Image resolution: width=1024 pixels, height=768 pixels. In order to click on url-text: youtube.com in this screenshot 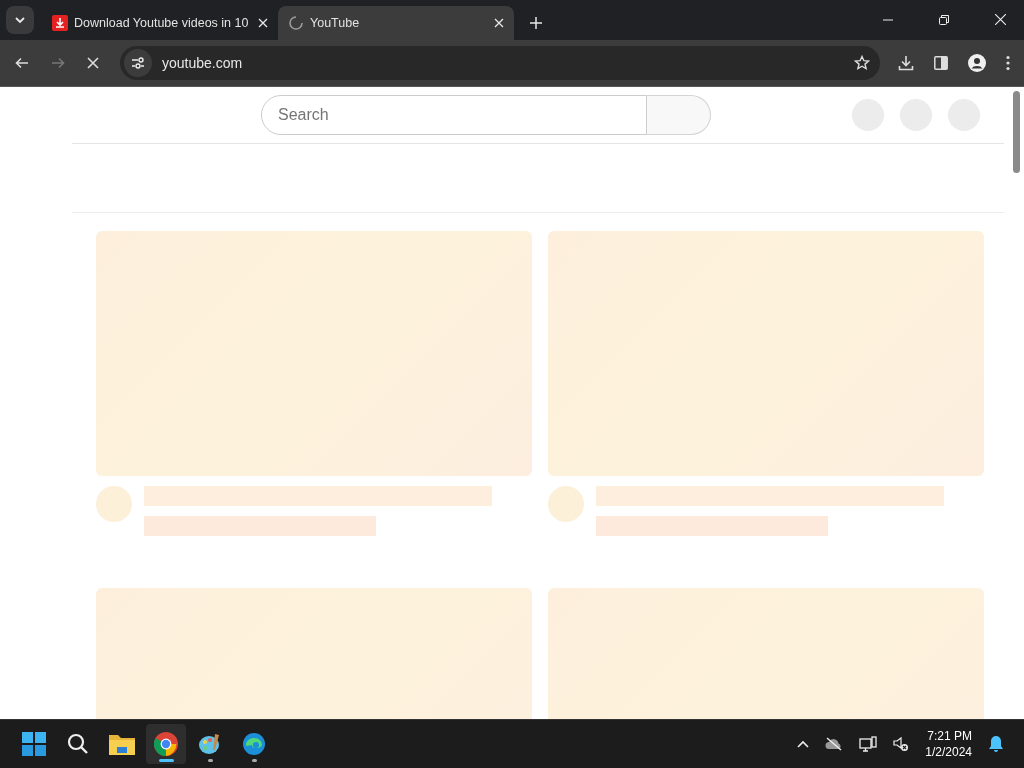, I will do `click(203, 63)`.